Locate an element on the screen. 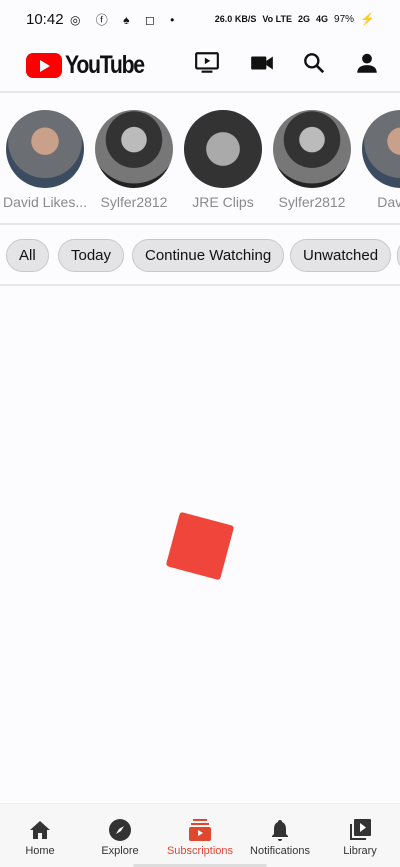  system-indicators: 26.0 KB/S Vo LTE 2G 4G 97% ⚡ is located at coordinates (295, 19).